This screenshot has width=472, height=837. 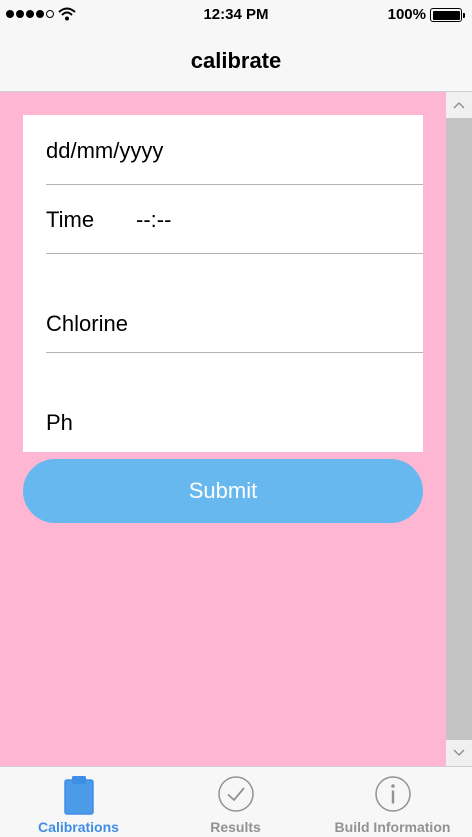 I want to click on ph-label: Ph, so click(x=59, y=422).